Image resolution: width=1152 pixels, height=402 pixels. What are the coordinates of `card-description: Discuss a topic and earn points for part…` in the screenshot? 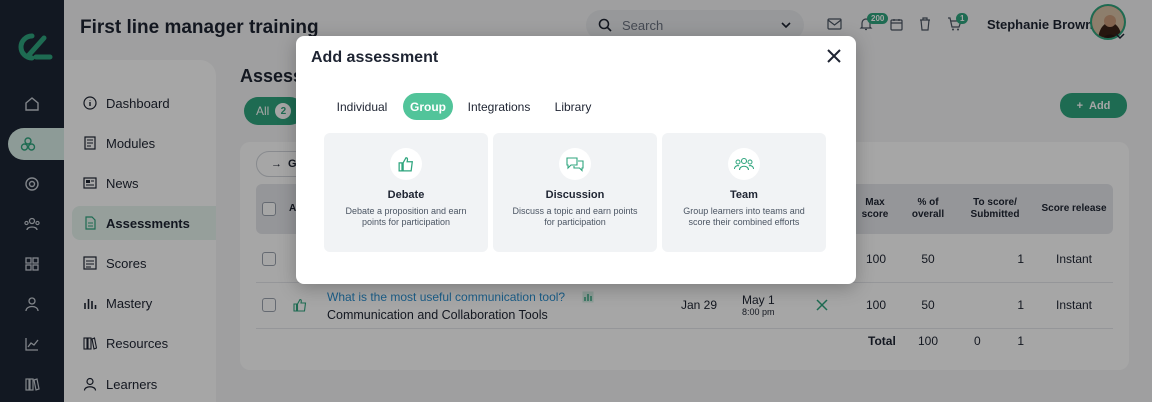 It's located at (575, 216).